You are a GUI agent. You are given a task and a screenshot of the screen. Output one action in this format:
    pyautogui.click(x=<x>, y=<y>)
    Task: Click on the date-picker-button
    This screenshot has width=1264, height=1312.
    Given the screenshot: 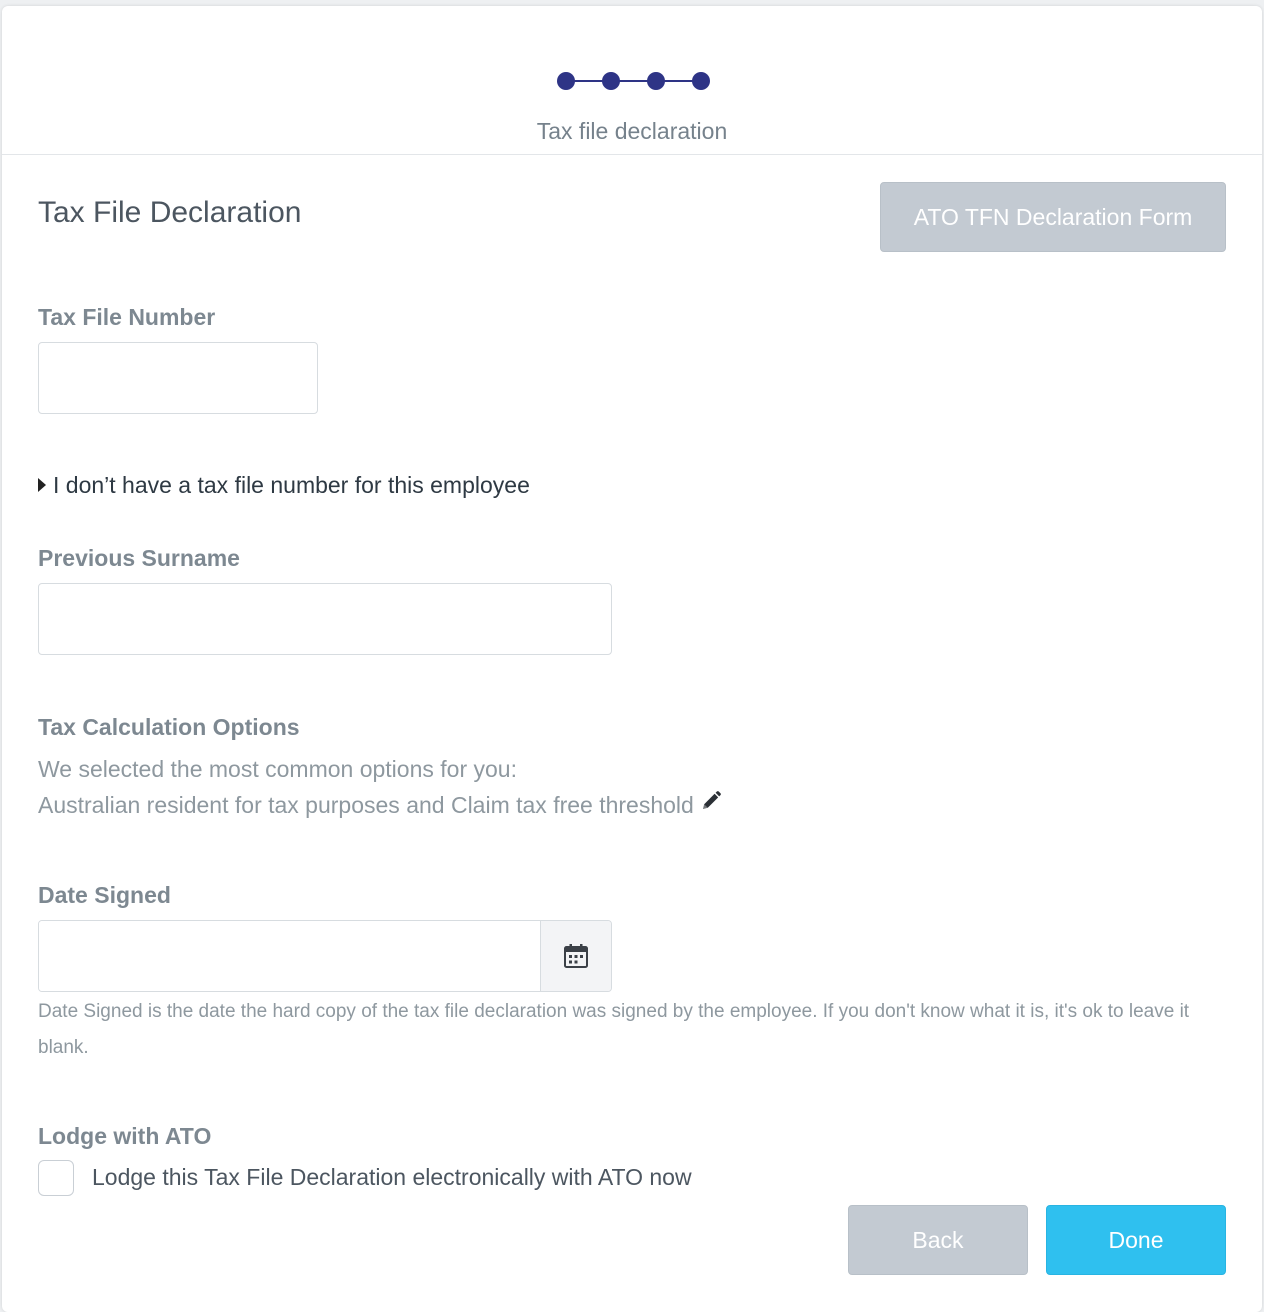 What is the action you would take?
    pyautogui.click(x=575, y=956)
    